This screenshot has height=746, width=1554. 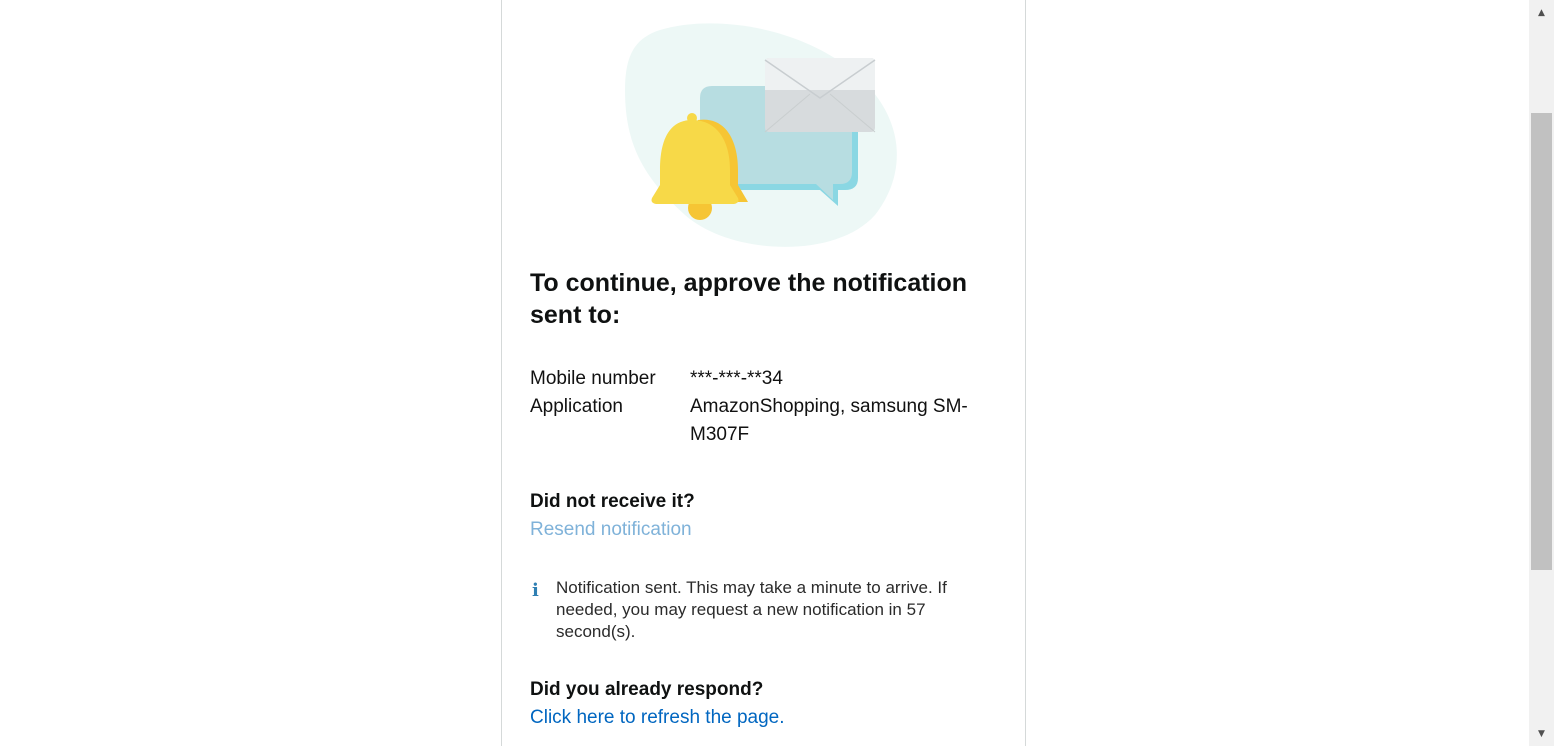 I want to click on notification-illustration, so click(x=761, y=135).